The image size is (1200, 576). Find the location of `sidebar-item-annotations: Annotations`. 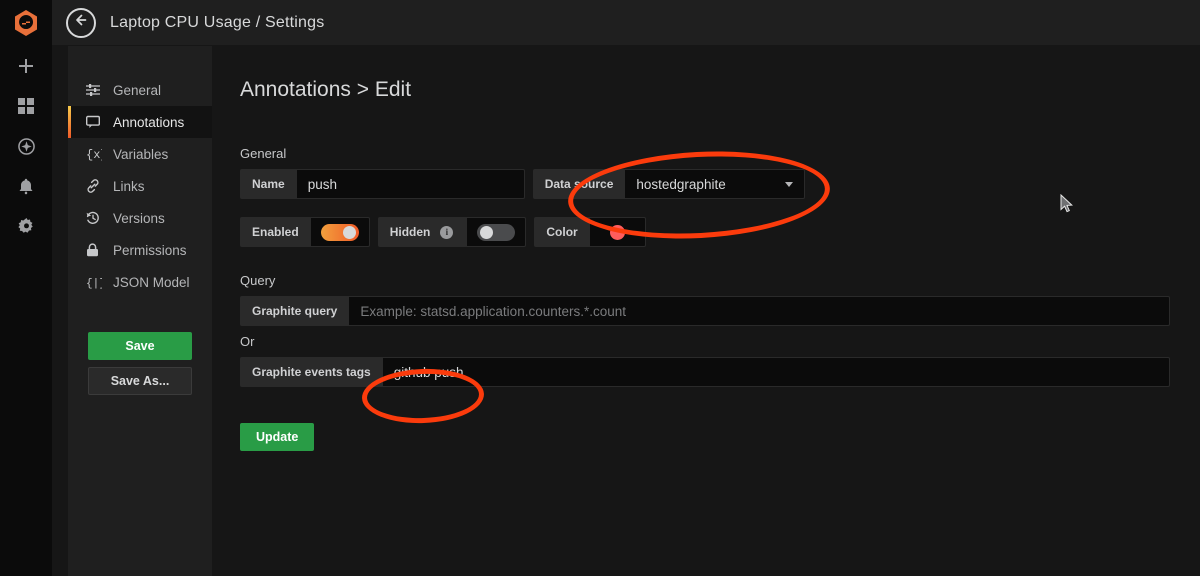

sidebar-item-annotations: Annotations is located at coordinates (140, 122).